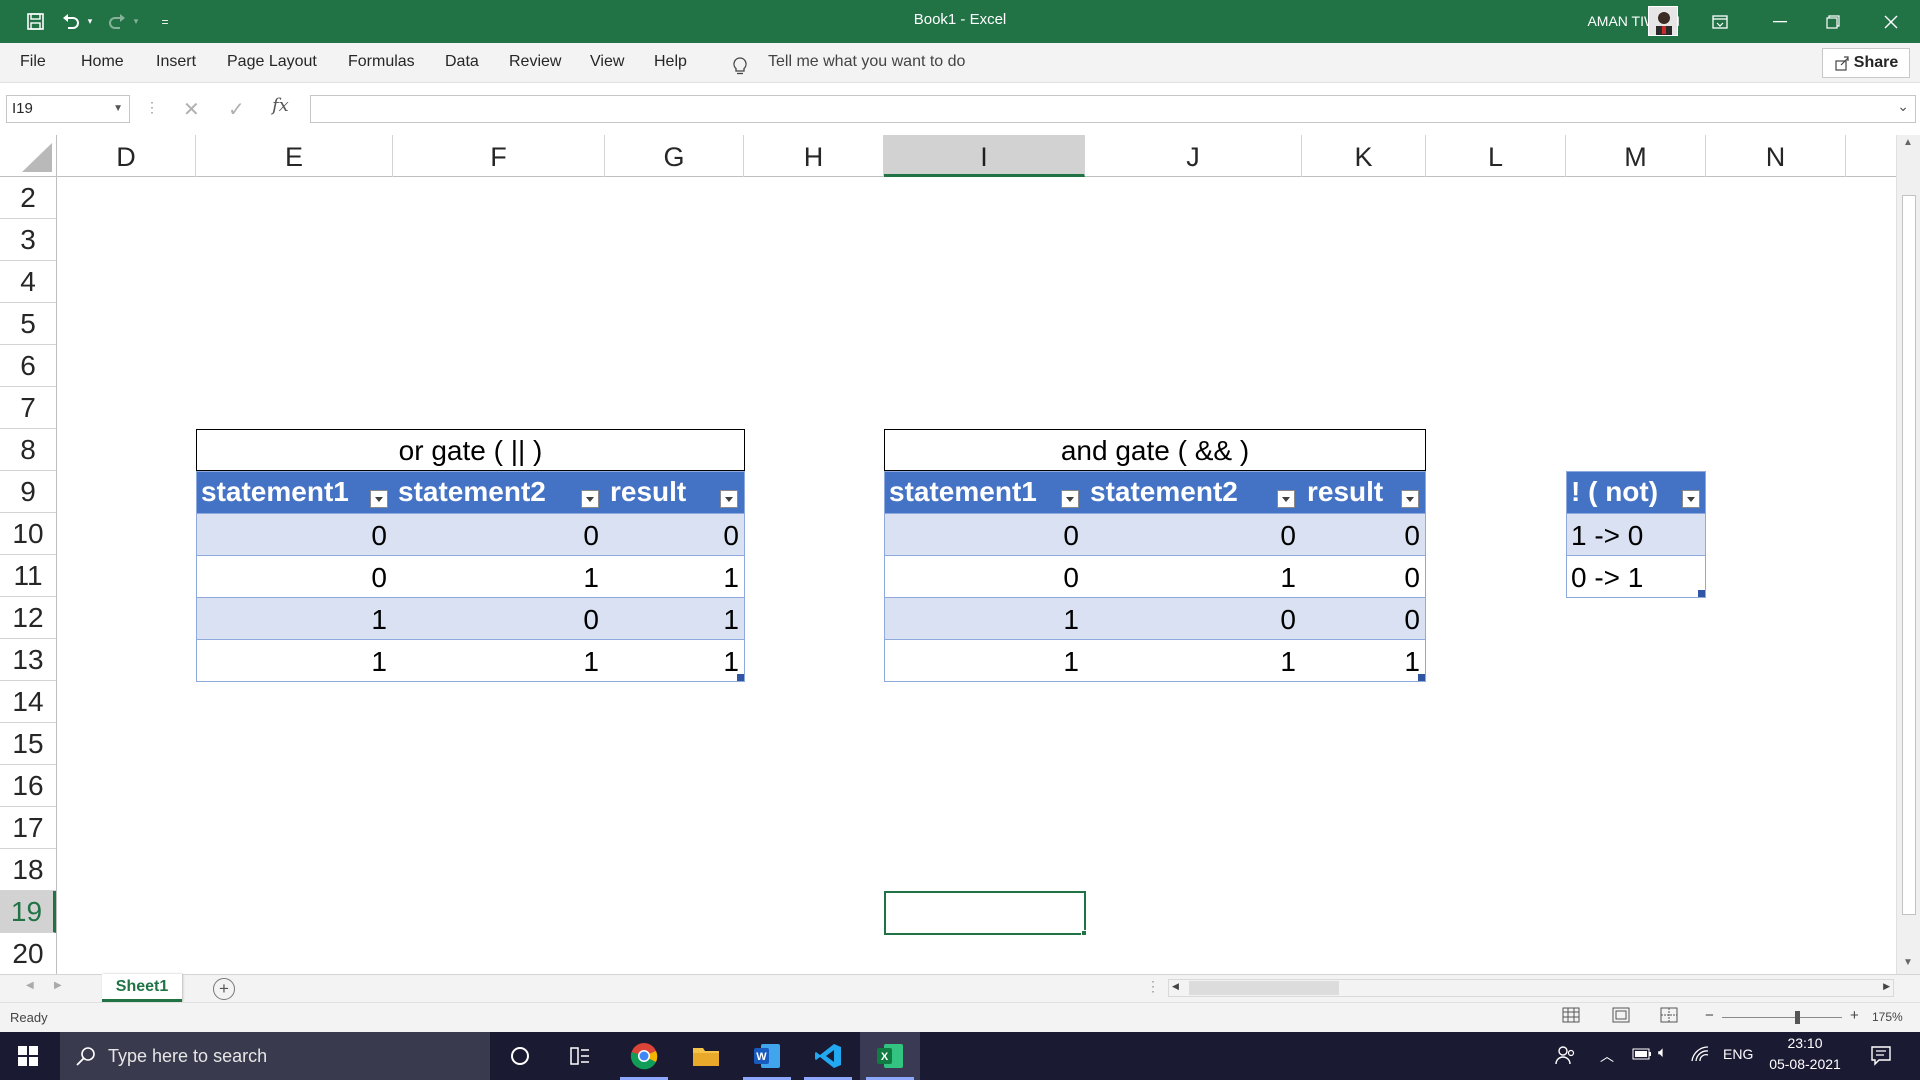 This screenshot has width=1920, height=1080. I want to click on column-header-e: E, so click(294, 156).